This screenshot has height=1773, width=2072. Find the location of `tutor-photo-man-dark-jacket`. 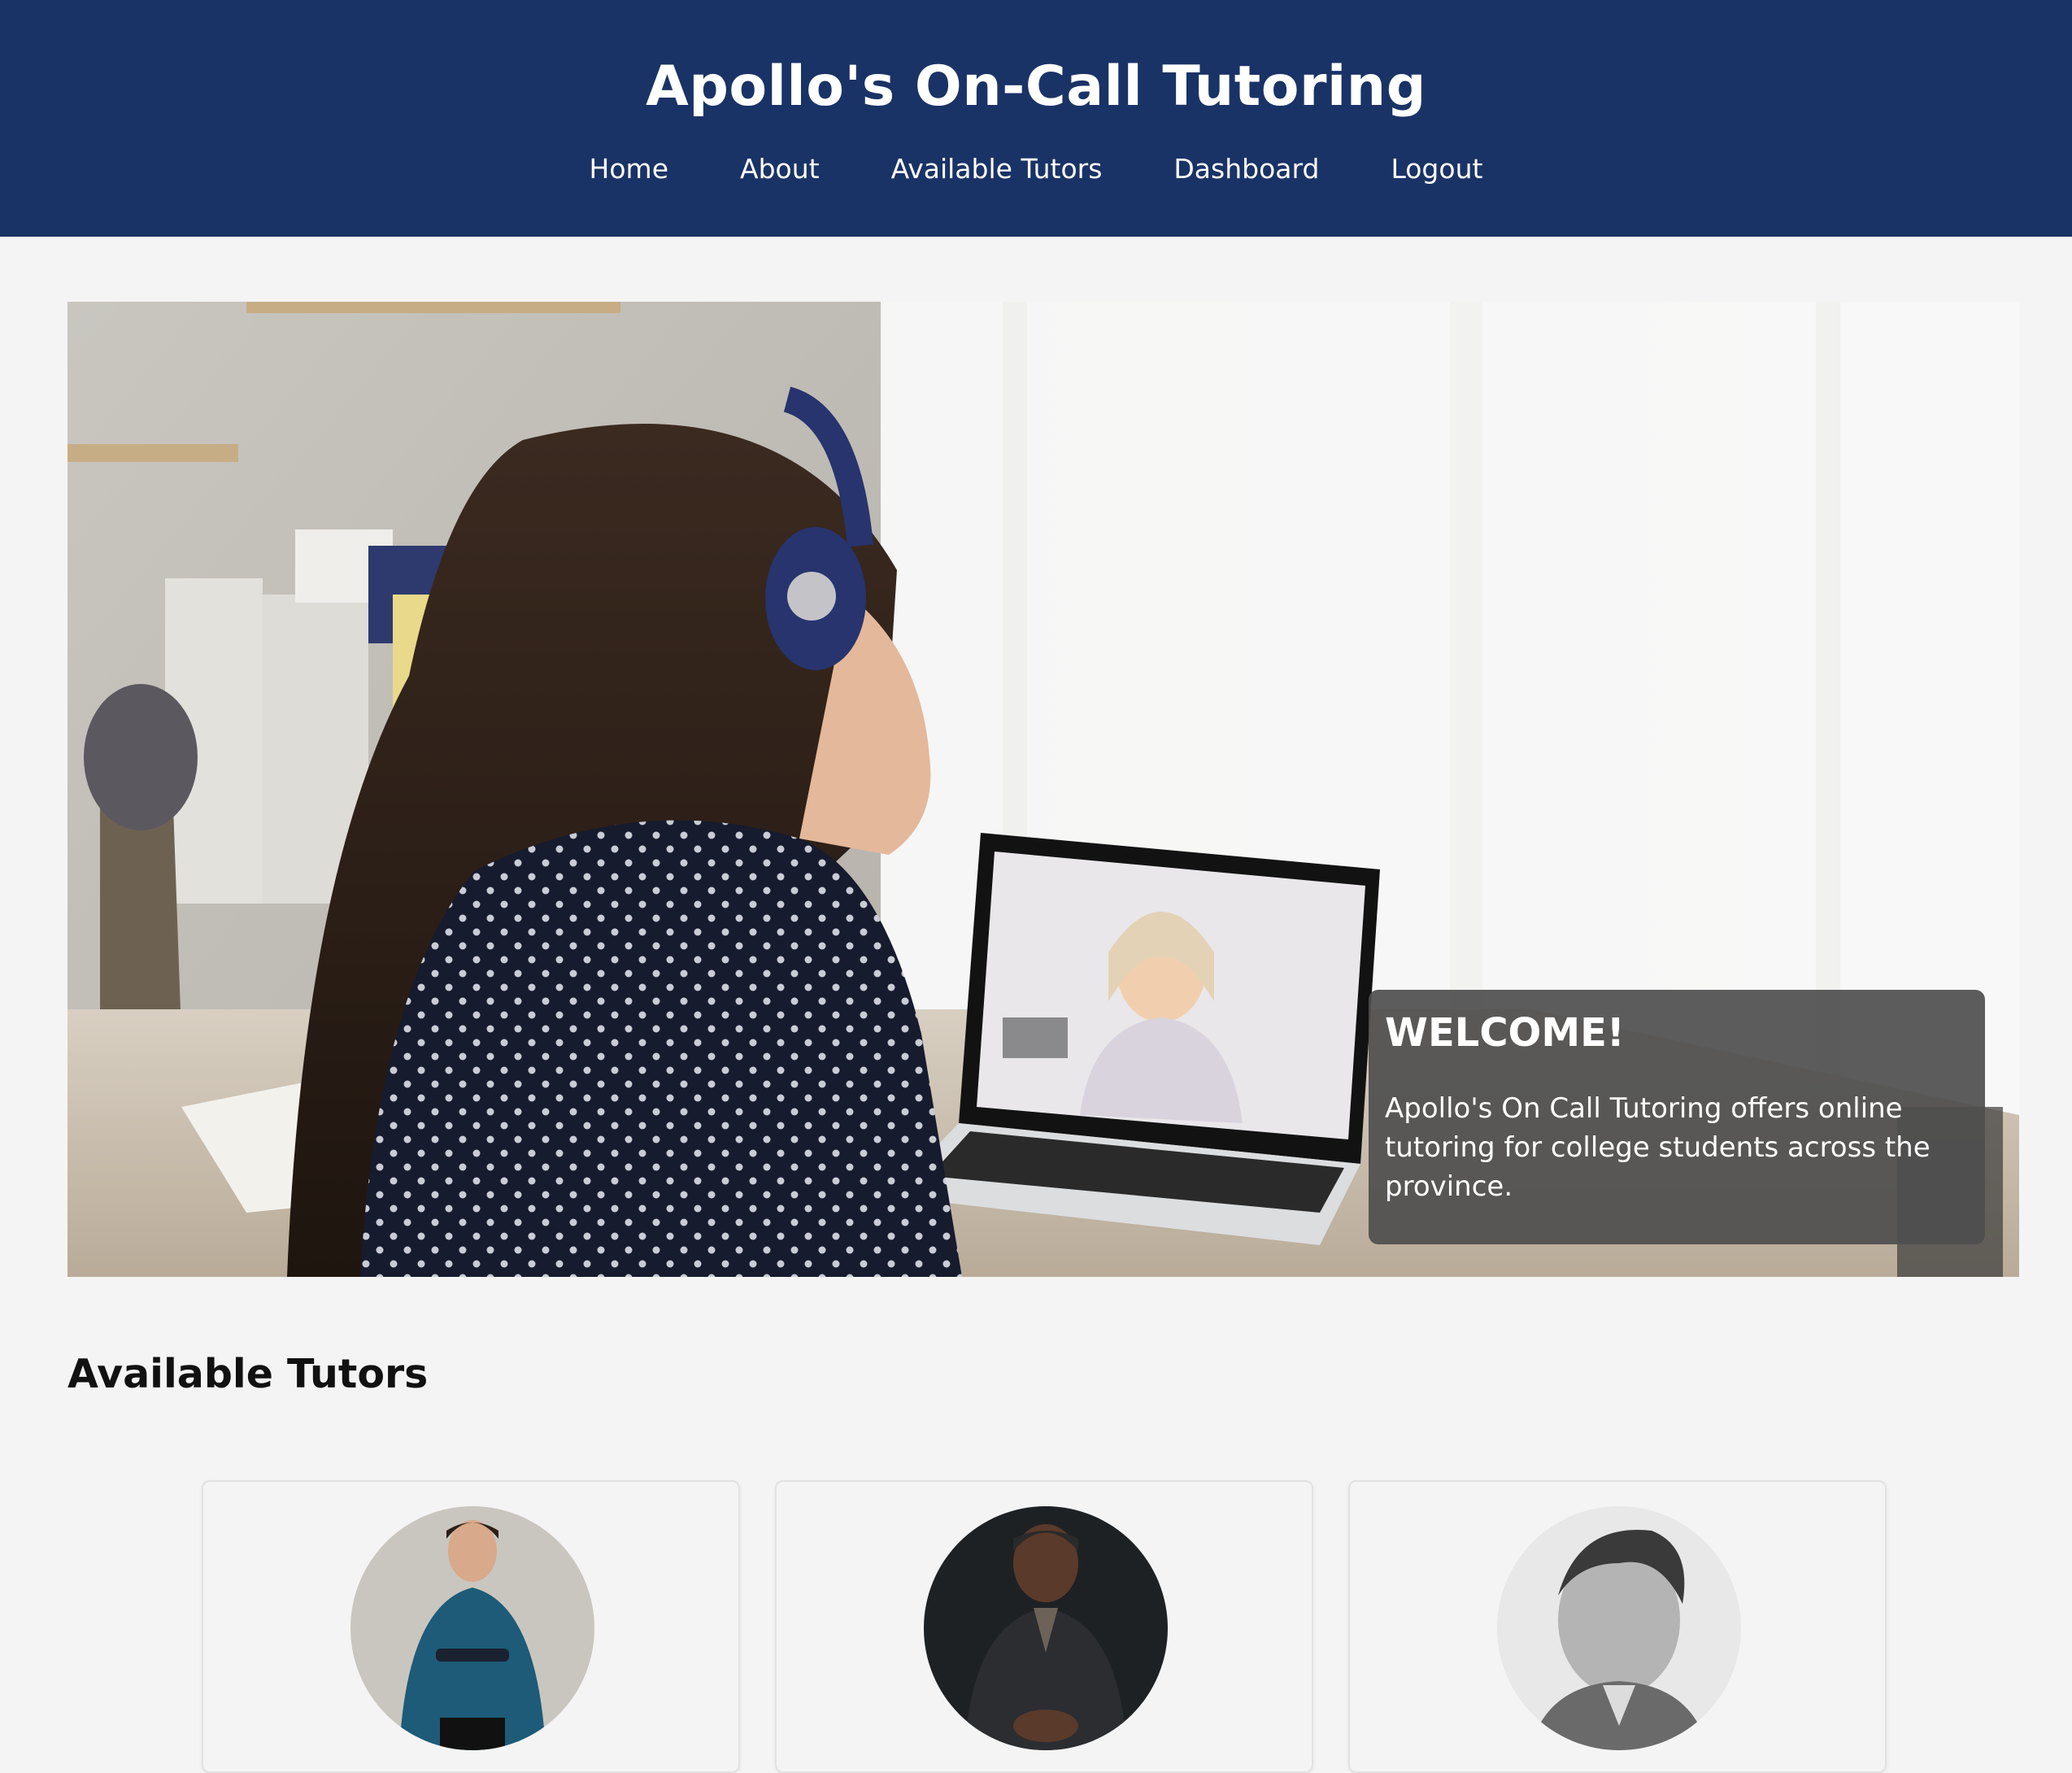

tutor-photo-man-dark-jacket is located at coordinates (1046, 1628).